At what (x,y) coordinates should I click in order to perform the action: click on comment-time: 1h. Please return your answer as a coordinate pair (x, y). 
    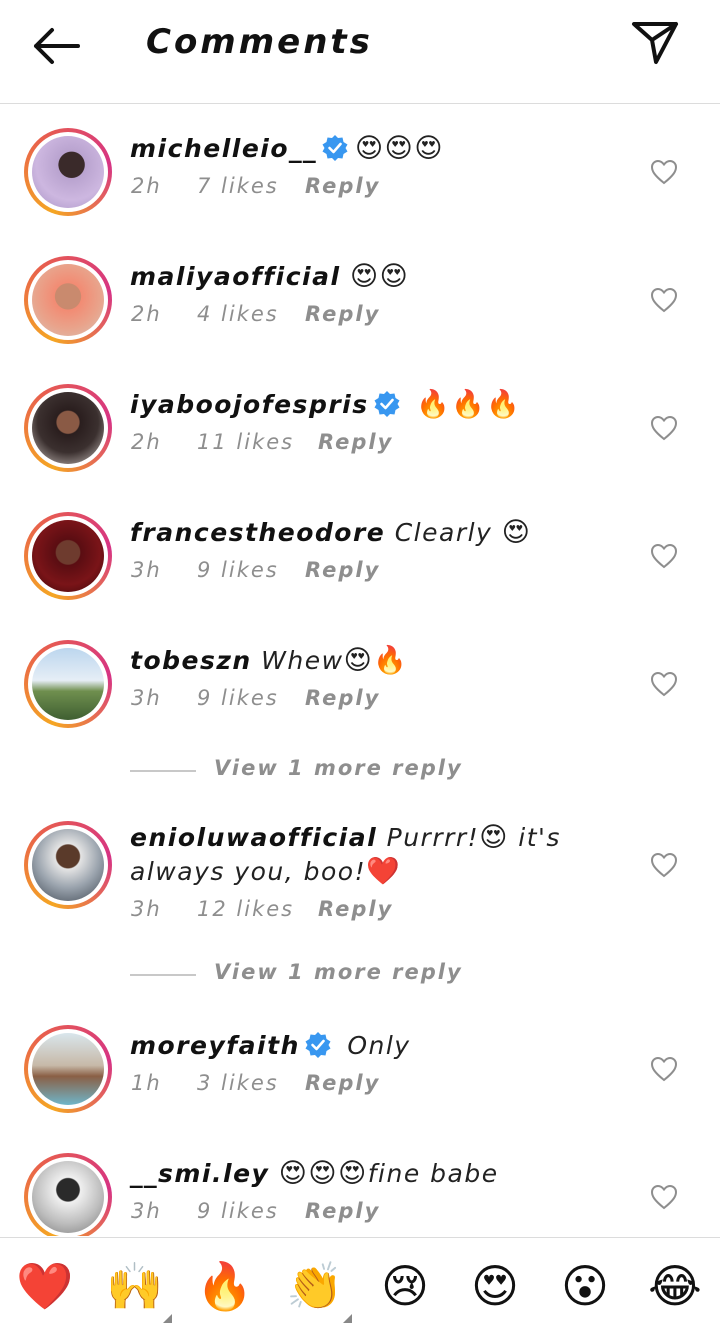
    Looking at the image, I should click on (146, 1083).